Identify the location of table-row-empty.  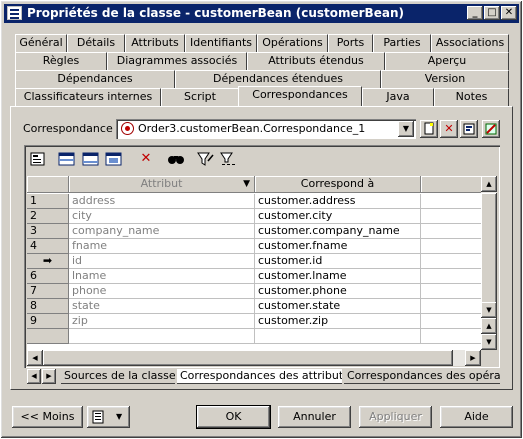
(254, 336).